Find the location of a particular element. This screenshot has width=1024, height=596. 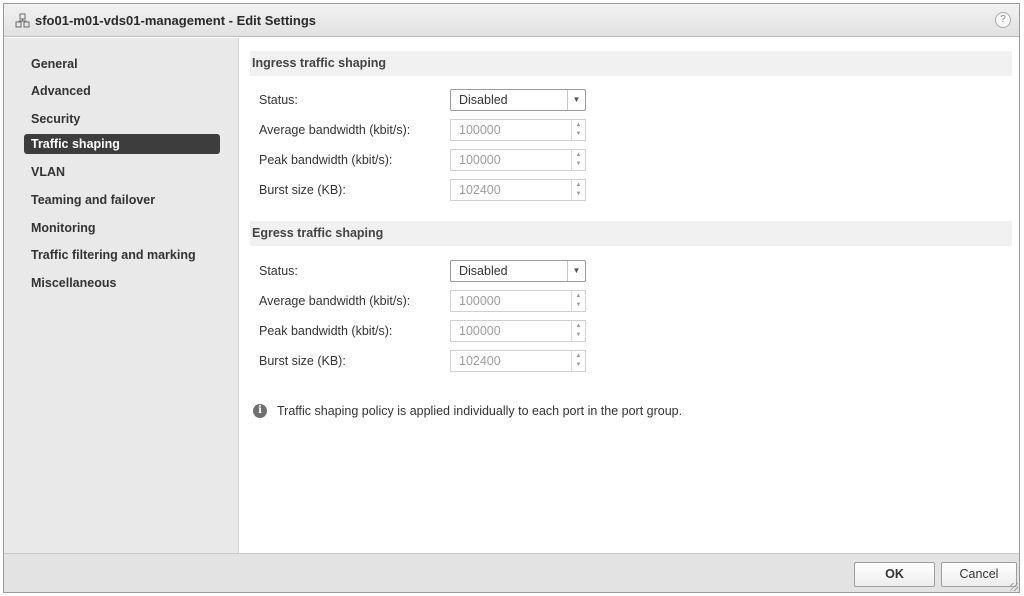

distributed-port-group-icon is located at coordinates (22, 20).